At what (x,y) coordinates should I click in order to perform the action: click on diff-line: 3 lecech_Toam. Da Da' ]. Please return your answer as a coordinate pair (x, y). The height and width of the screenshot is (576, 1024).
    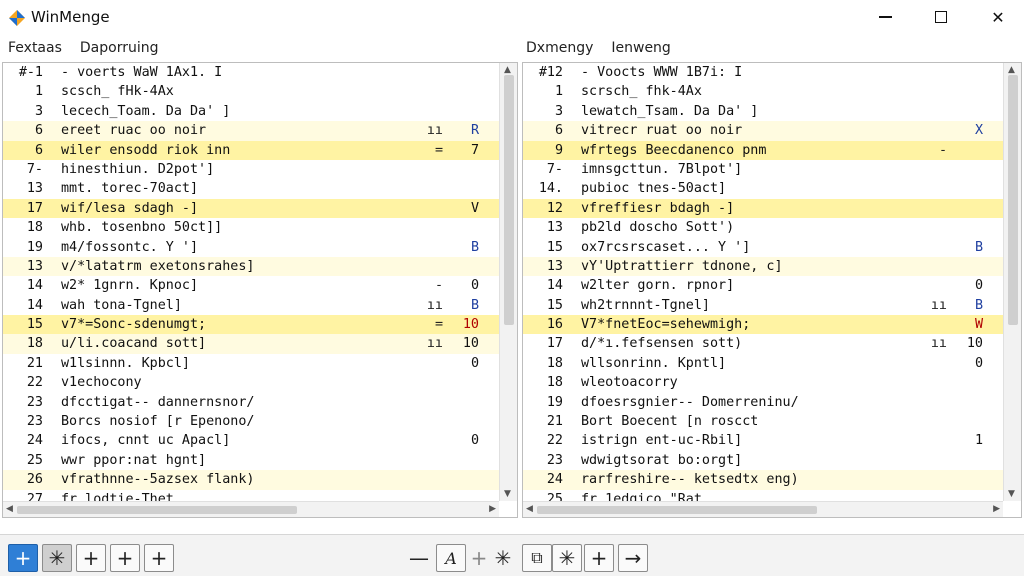
    Looking at the image, I should click on (251, 111).